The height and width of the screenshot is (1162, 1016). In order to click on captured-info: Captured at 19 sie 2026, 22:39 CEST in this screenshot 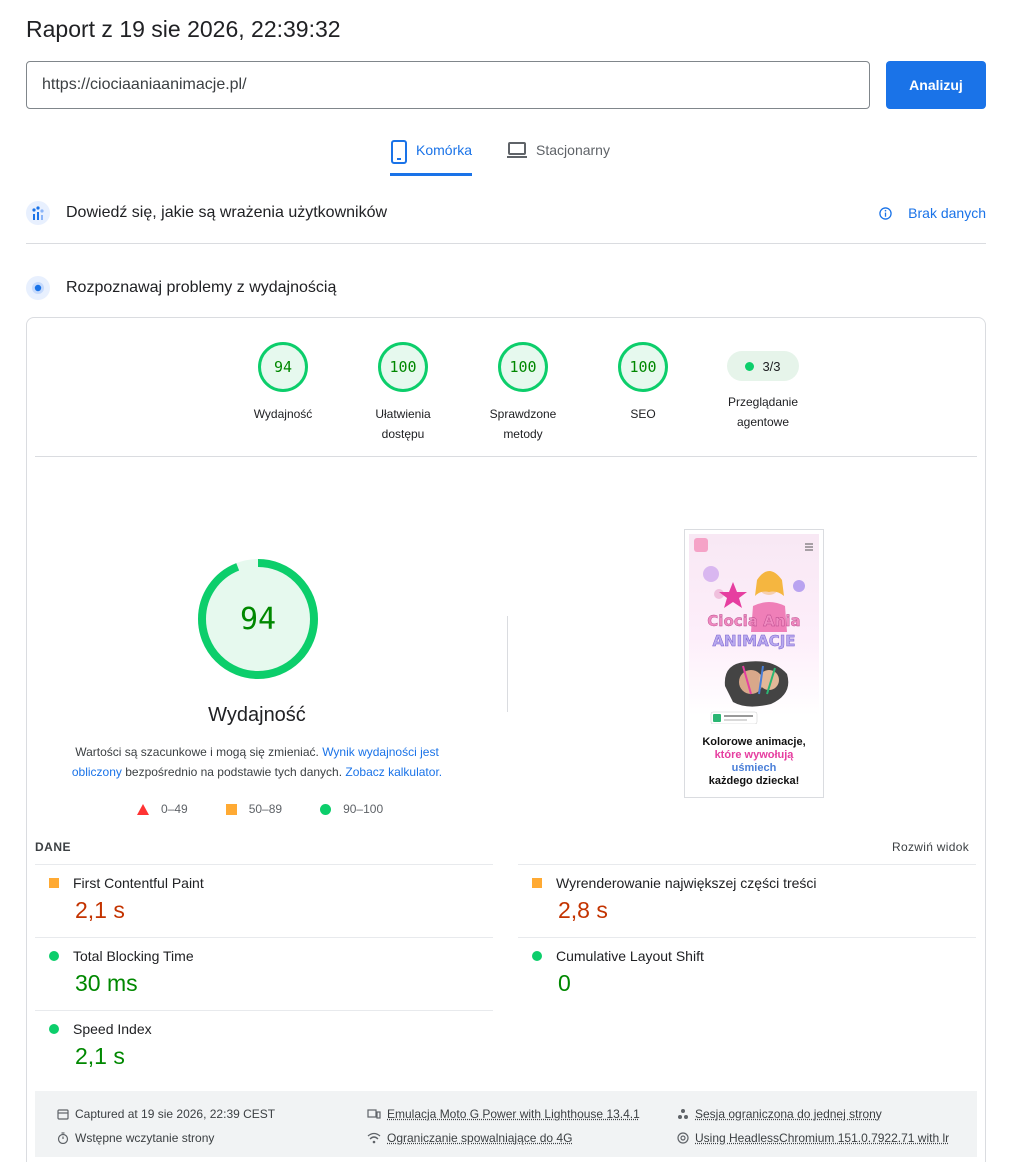, I will do `click(212, 1114)`.